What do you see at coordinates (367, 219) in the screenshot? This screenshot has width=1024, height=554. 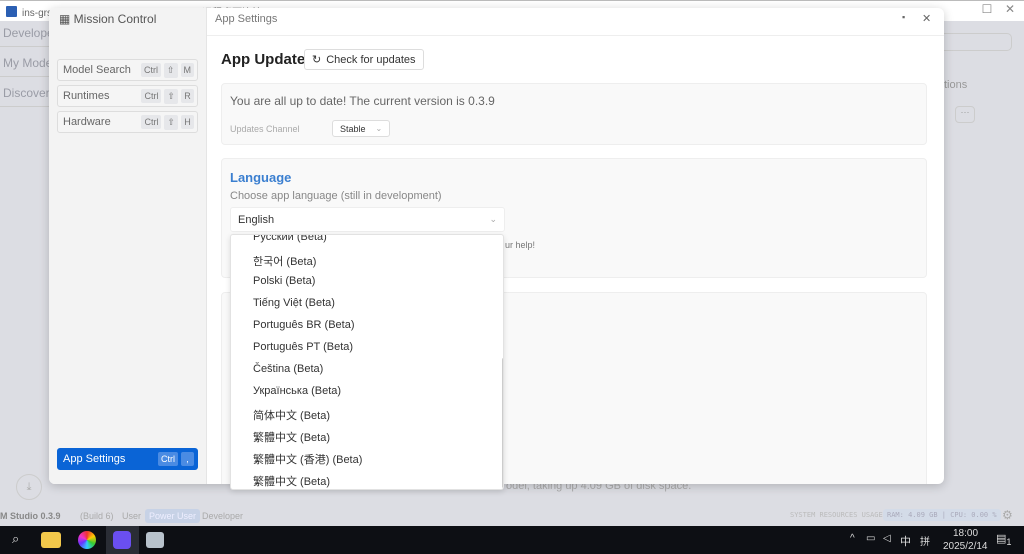 I see `language-select: English ⌄` at bounding box center [367, 219].